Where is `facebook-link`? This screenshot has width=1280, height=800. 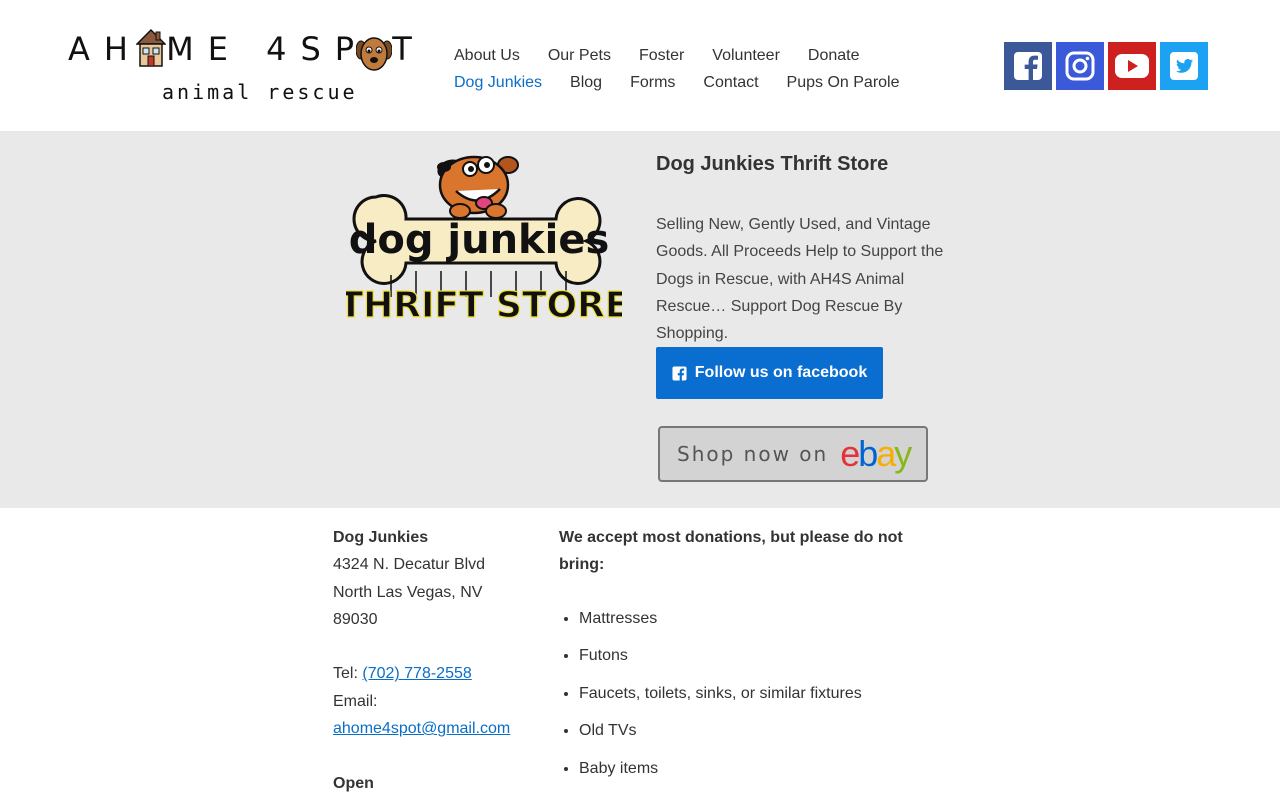
facebook-link is located at coordinates (1028, 66).